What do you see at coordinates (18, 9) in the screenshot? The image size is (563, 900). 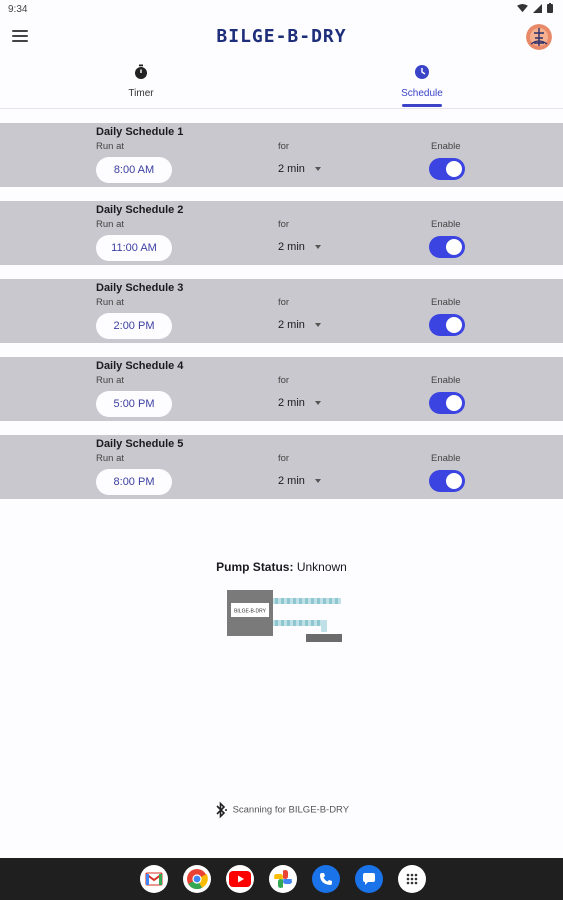 I see `status-time: 9:34` at bounding box center [18, 9].